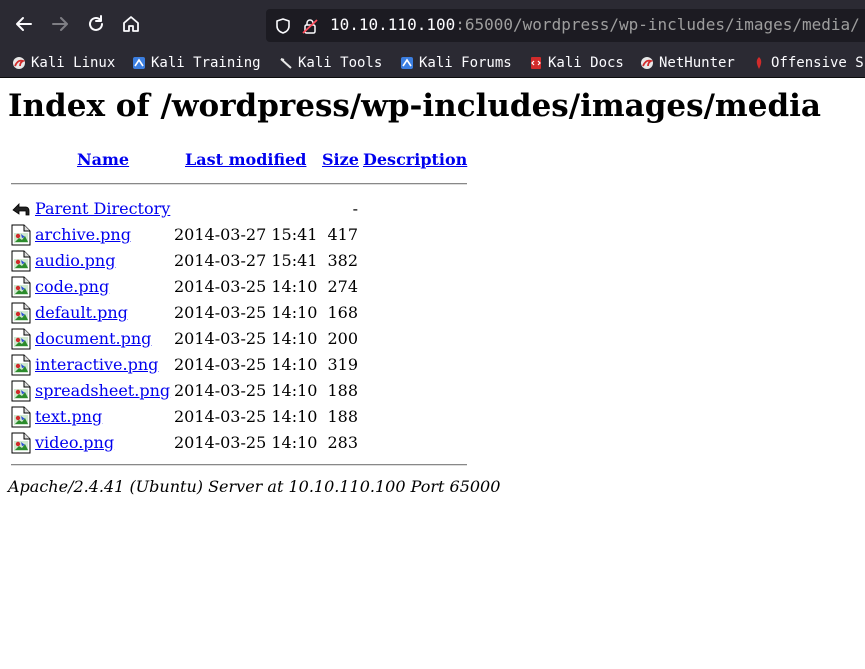 The height and width of the screenshot is (669, 865). I want to click on file-size: 417, so click(342, 234).